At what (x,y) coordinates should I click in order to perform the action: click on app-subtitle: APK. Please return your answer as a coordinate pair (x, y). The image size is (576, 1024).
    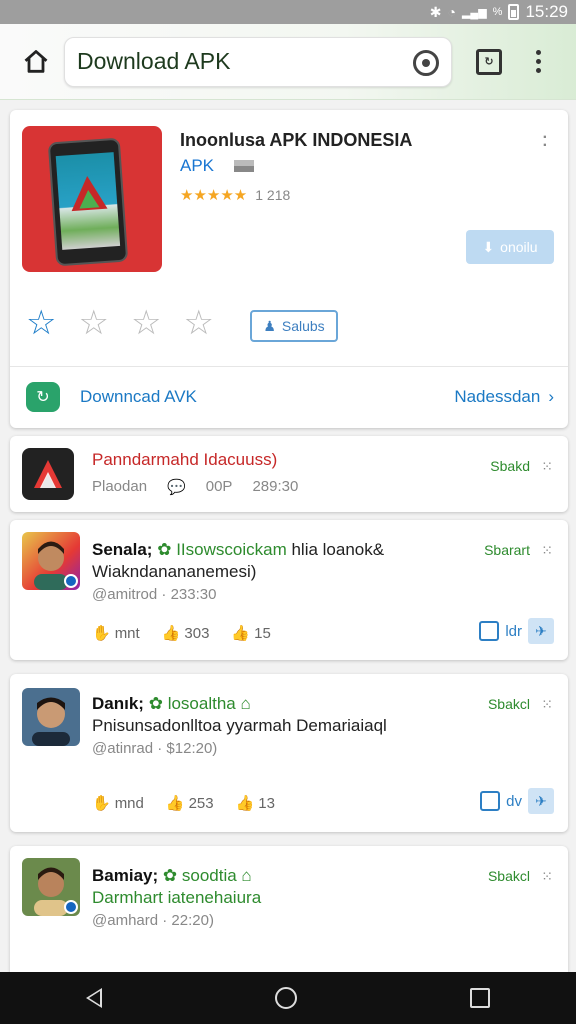
    Looking at the image, I should click on (197, 165).